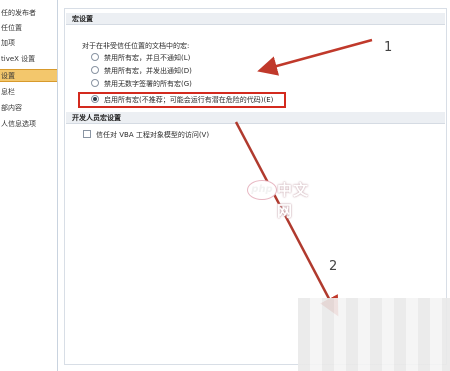 This screenshot has height=371, width=450. I want to click on sidebar-item-label: 息栏, so click(8, 92).